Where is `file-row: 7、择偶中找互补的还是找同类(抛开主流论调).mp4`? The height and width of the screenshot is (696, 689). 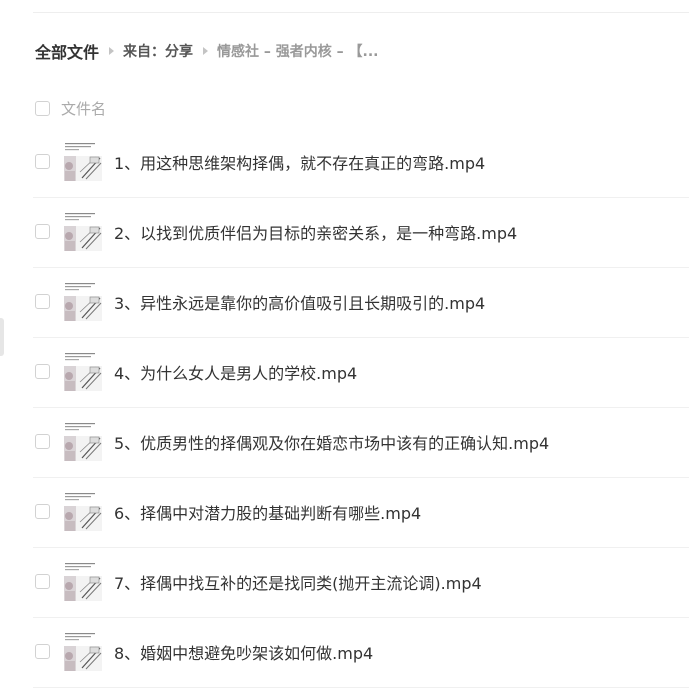 file-row: 7、择偶中找互补的还是找同类(抛开主流论调).mp4 is located at coordinates (361, 583).